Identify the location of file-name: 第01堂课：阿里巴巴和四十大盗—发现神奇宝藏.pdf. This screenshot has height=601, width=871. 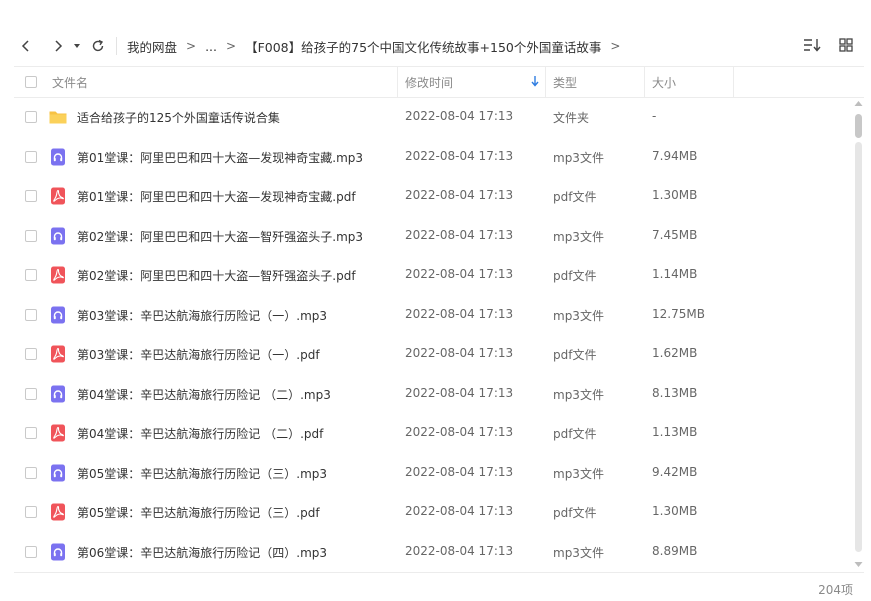
(216, 196).